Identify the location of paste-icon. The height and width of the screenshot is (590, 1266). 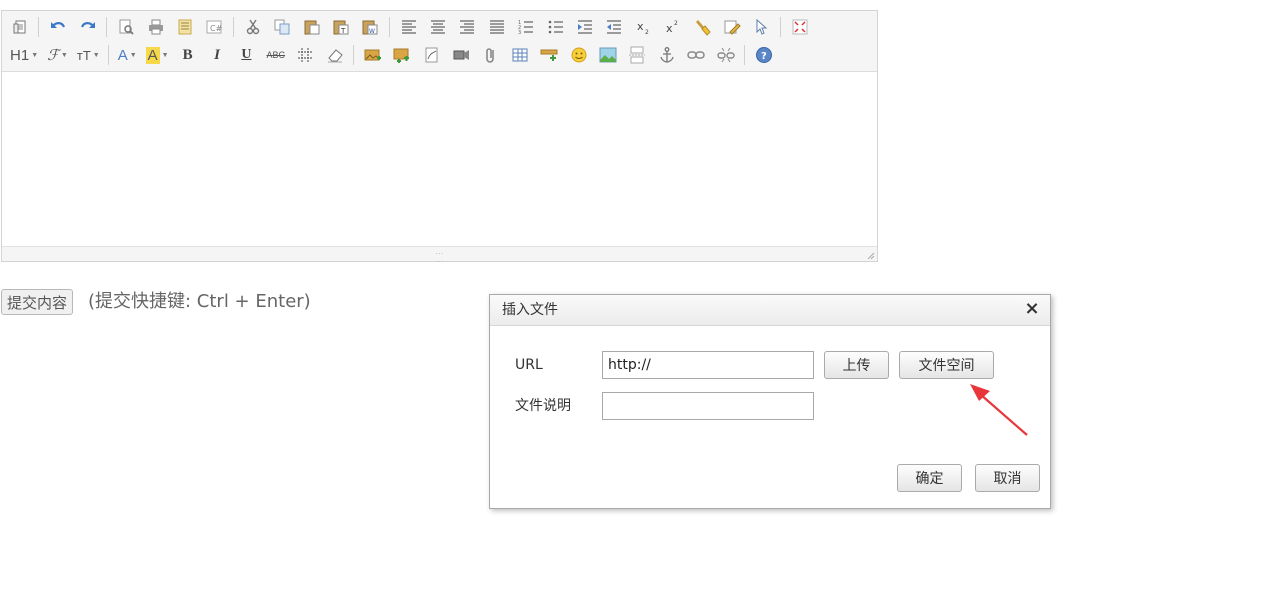
(312, 27).